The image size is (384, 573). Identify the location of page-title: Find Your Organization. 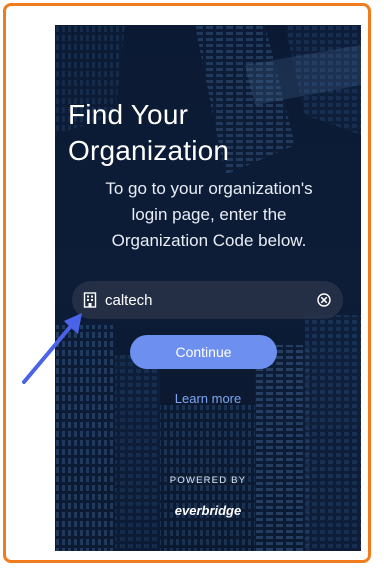
(148, 133).